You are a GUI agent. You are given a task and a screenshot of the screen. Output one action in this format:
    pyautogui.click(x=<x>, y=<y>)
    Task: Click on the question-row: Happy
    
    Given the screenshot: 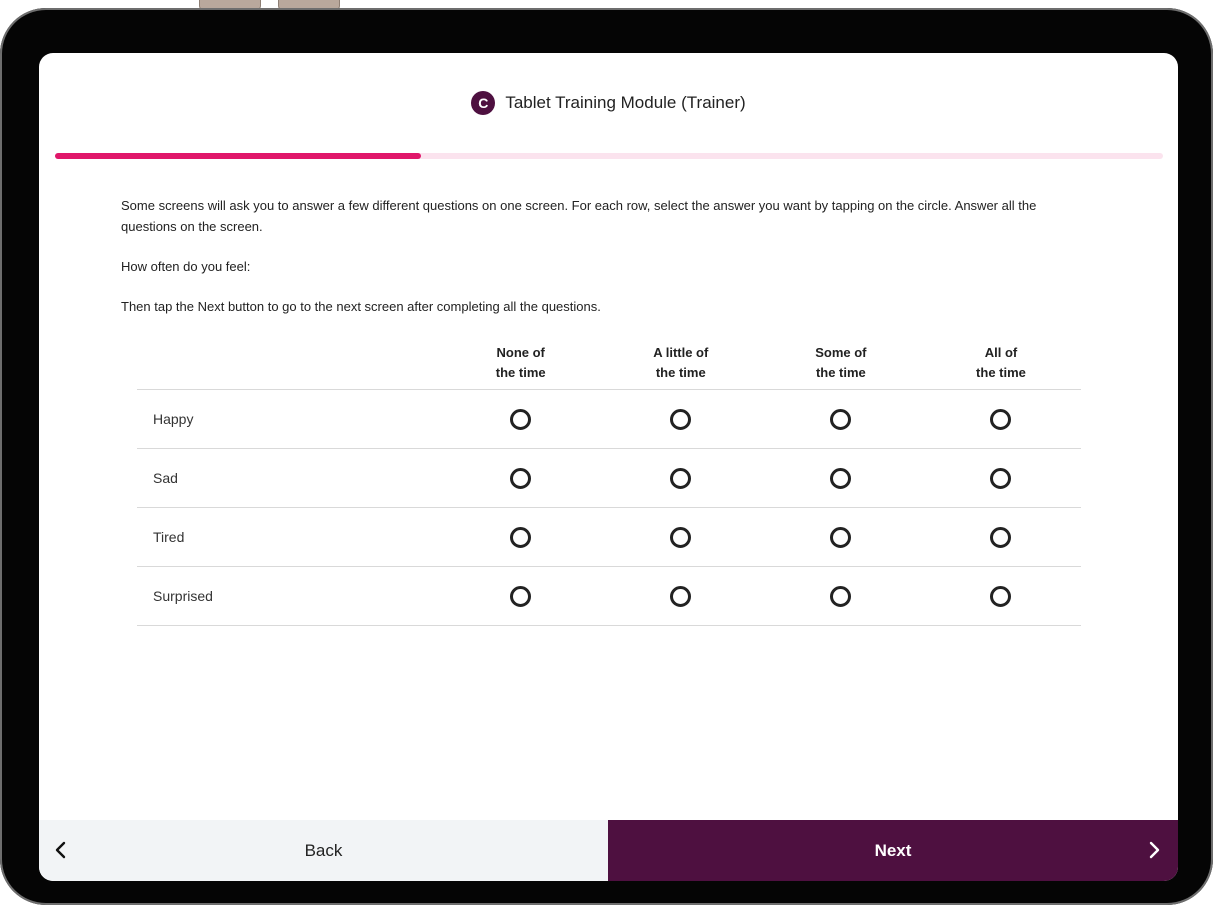 What is the action you would take?
    pyautogui.click(x=609, y=419)
    